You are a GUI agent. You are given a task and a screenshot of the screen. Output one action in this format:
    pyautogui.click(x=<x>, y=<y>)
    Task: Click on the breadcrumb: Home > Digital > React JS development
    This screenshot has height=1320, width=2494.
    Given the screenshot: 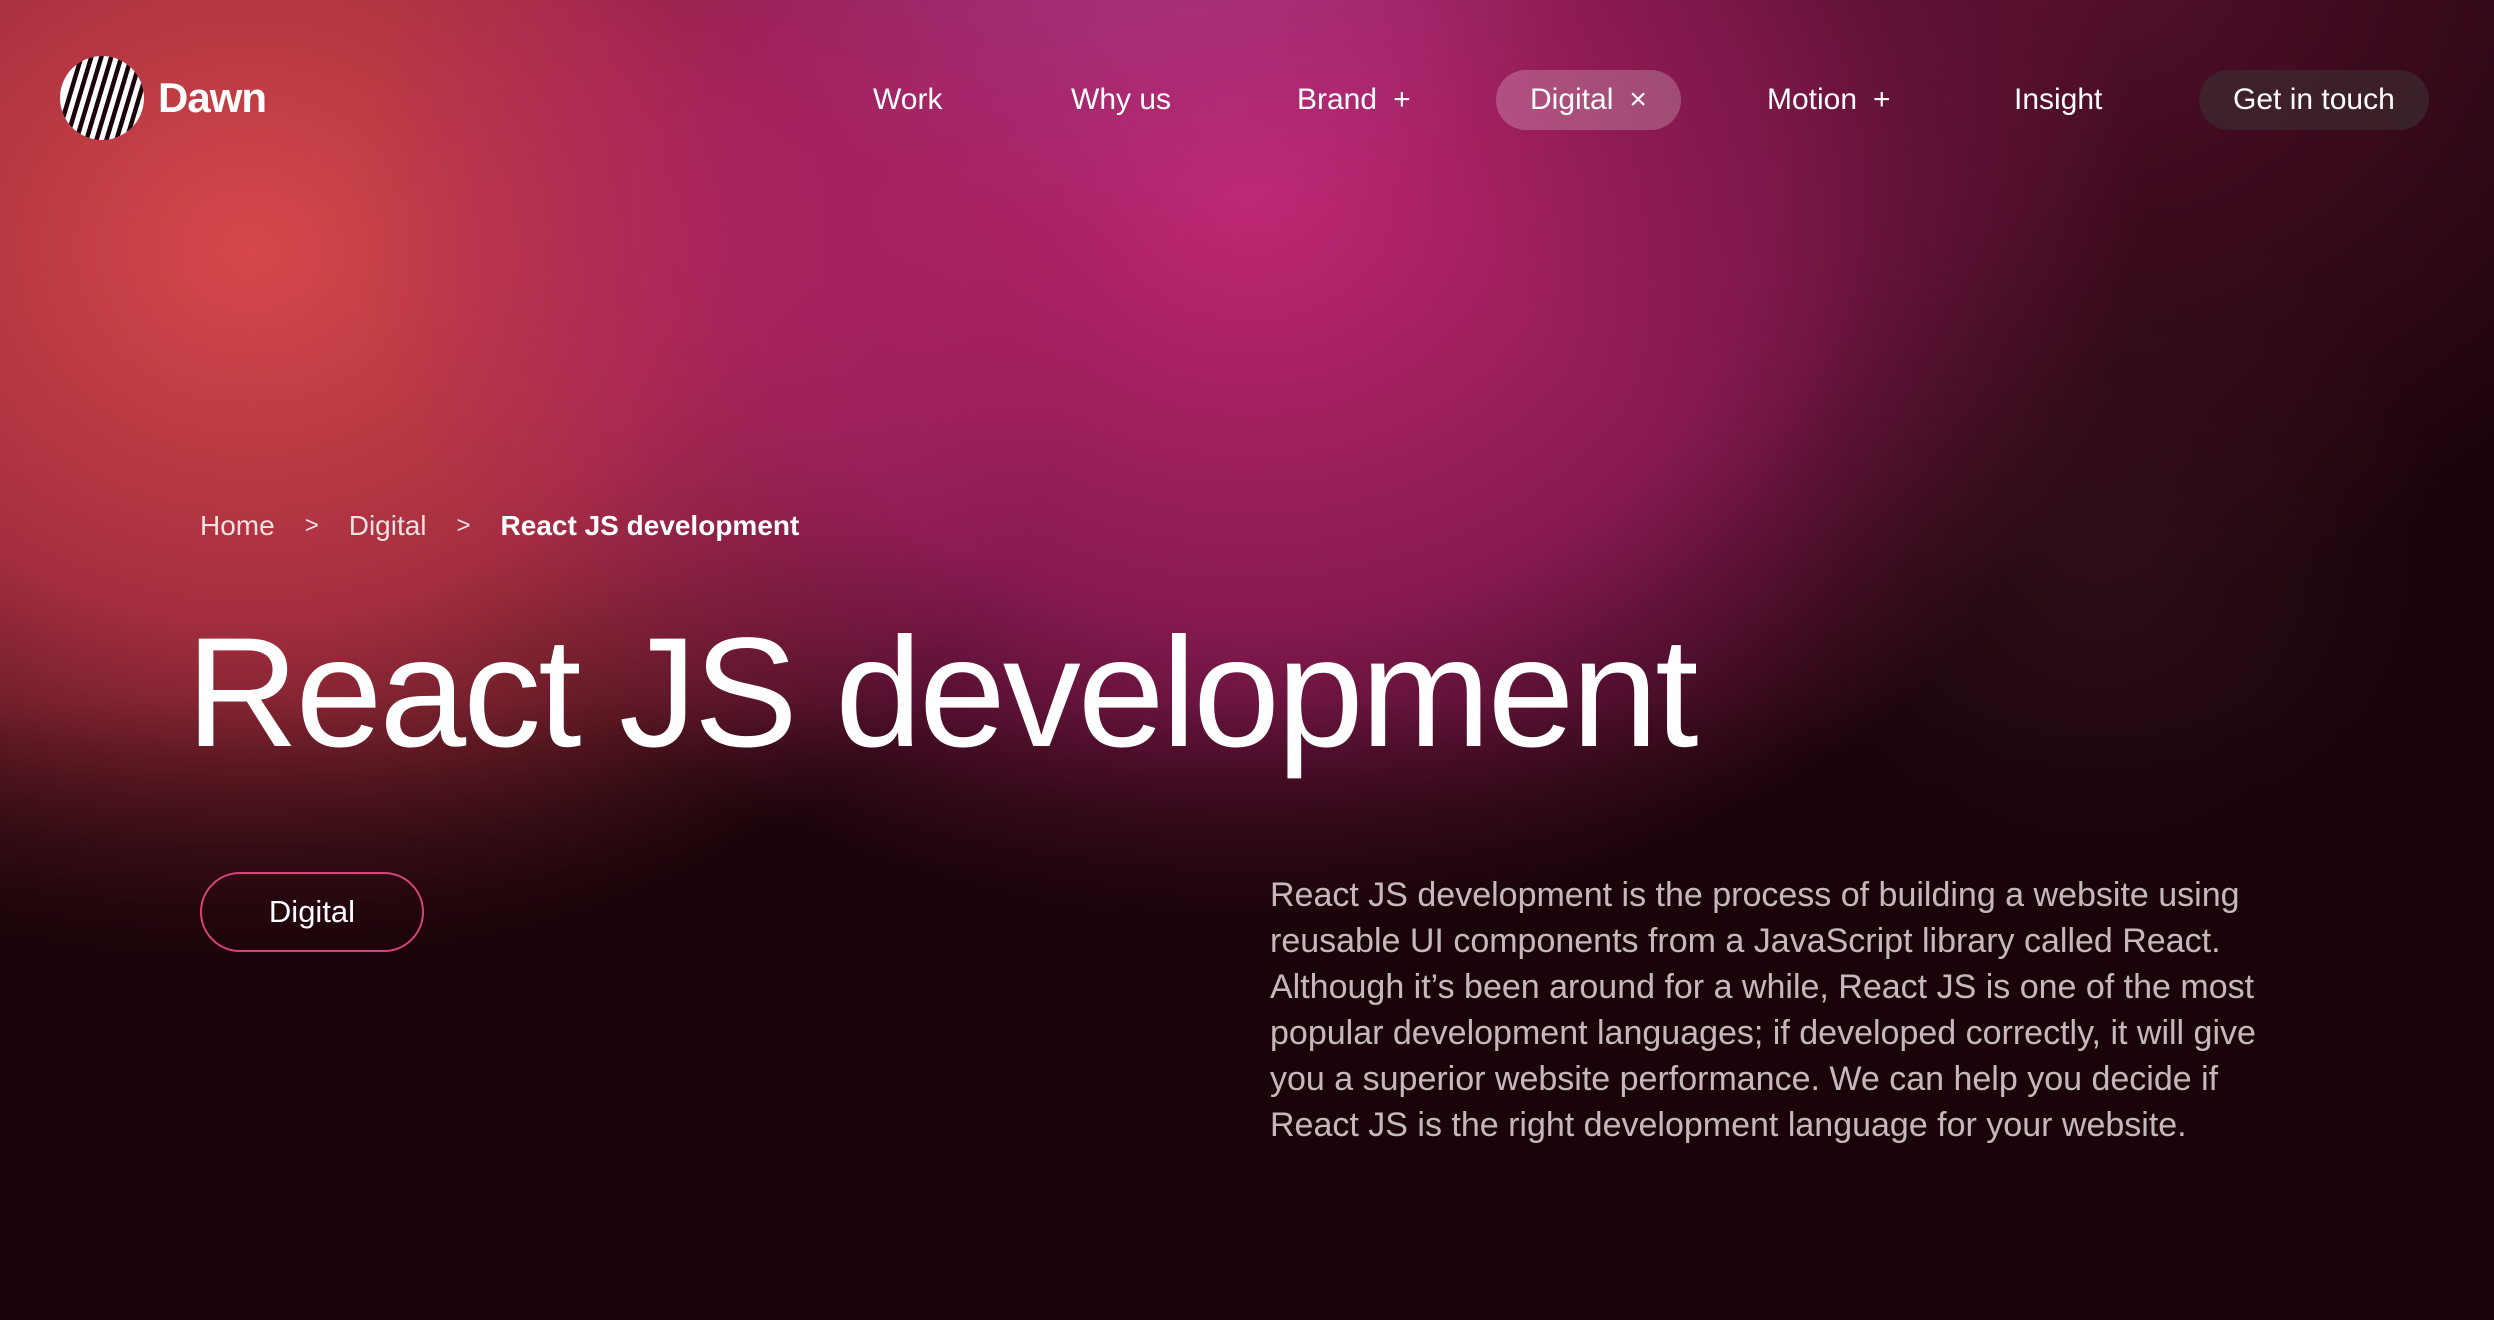 What is the action you would take?
    pyautogui.click(x=499, y=526)
    